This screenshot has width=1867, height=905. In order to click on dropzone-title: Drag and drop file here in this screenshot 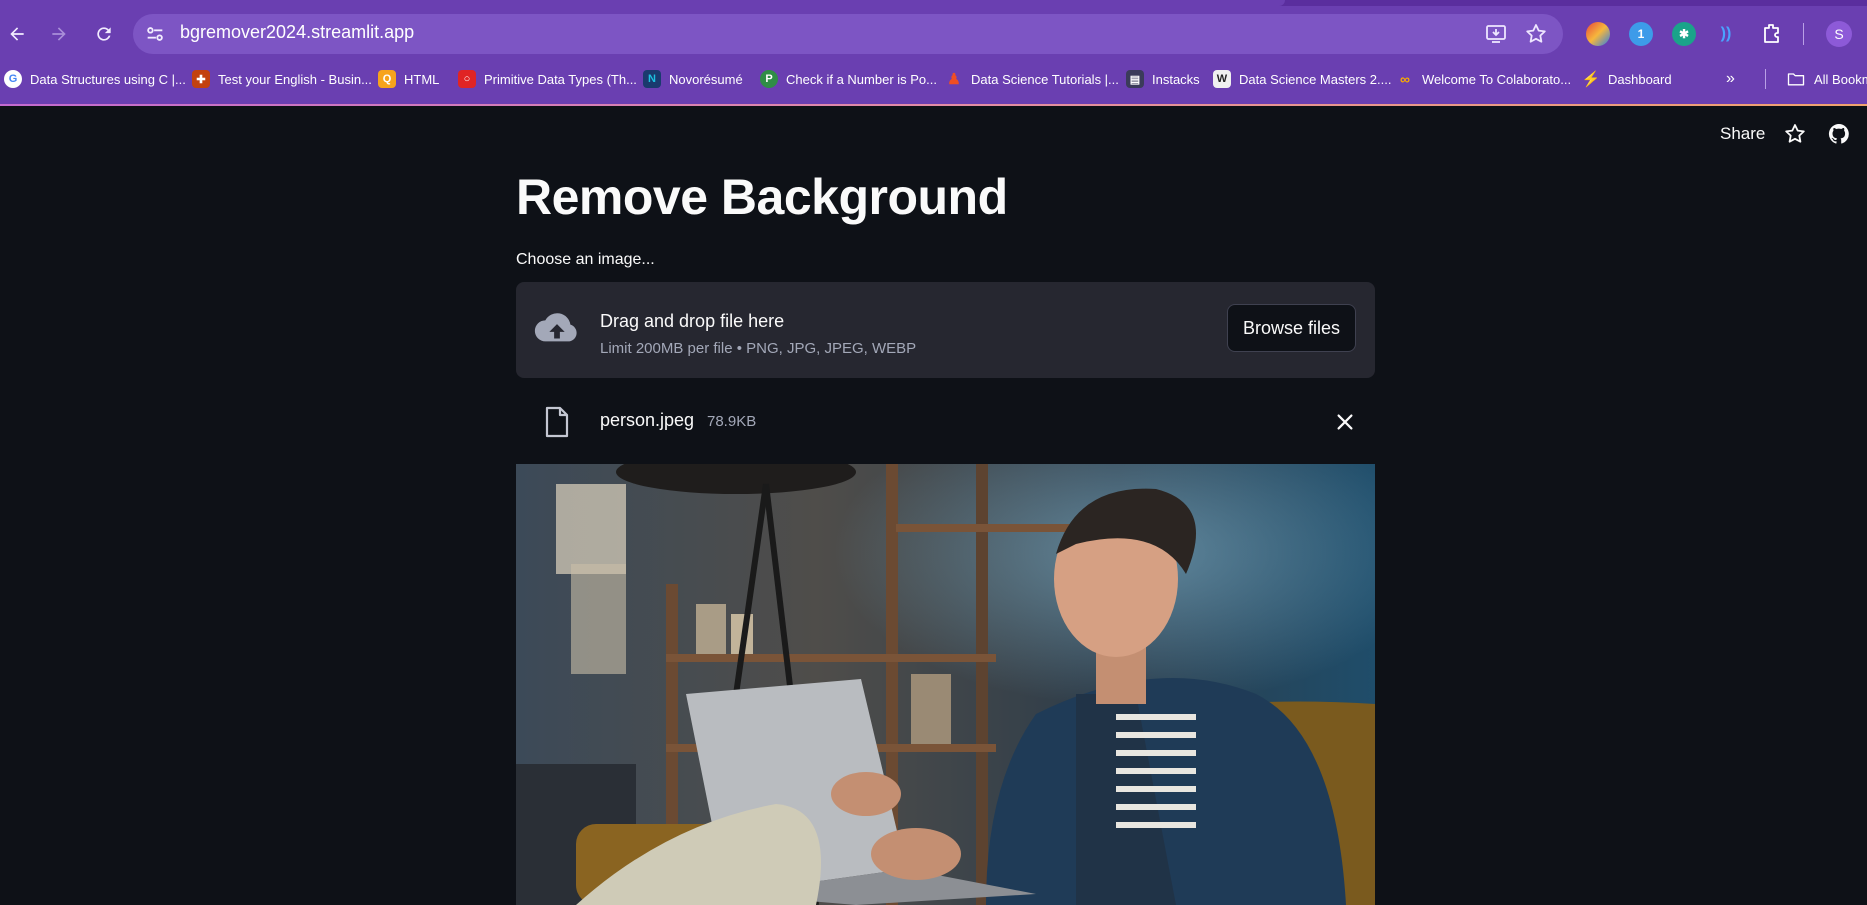, I will do `click(692, 321)`.